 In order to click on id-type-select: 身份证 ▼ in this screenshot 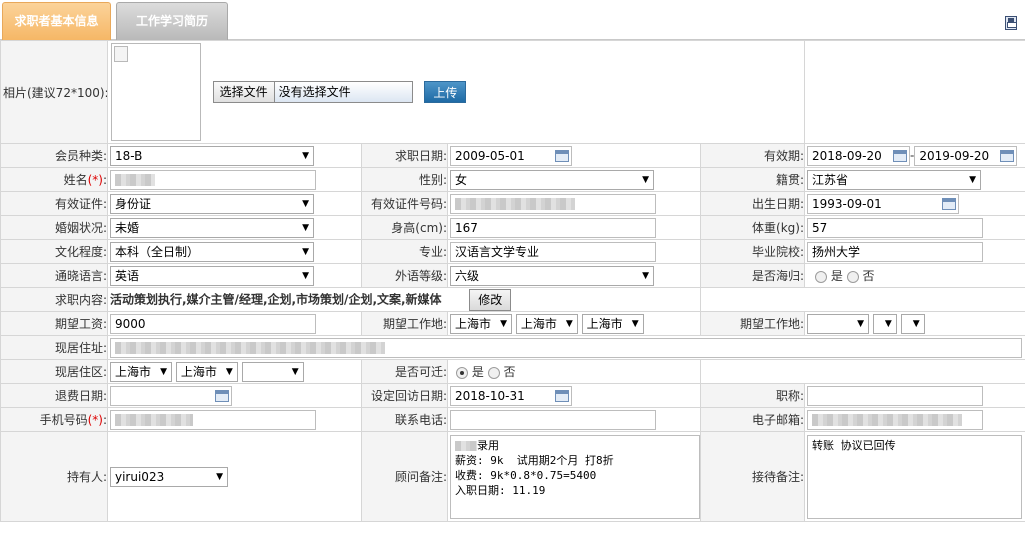, I will do `click(212, 203)`.